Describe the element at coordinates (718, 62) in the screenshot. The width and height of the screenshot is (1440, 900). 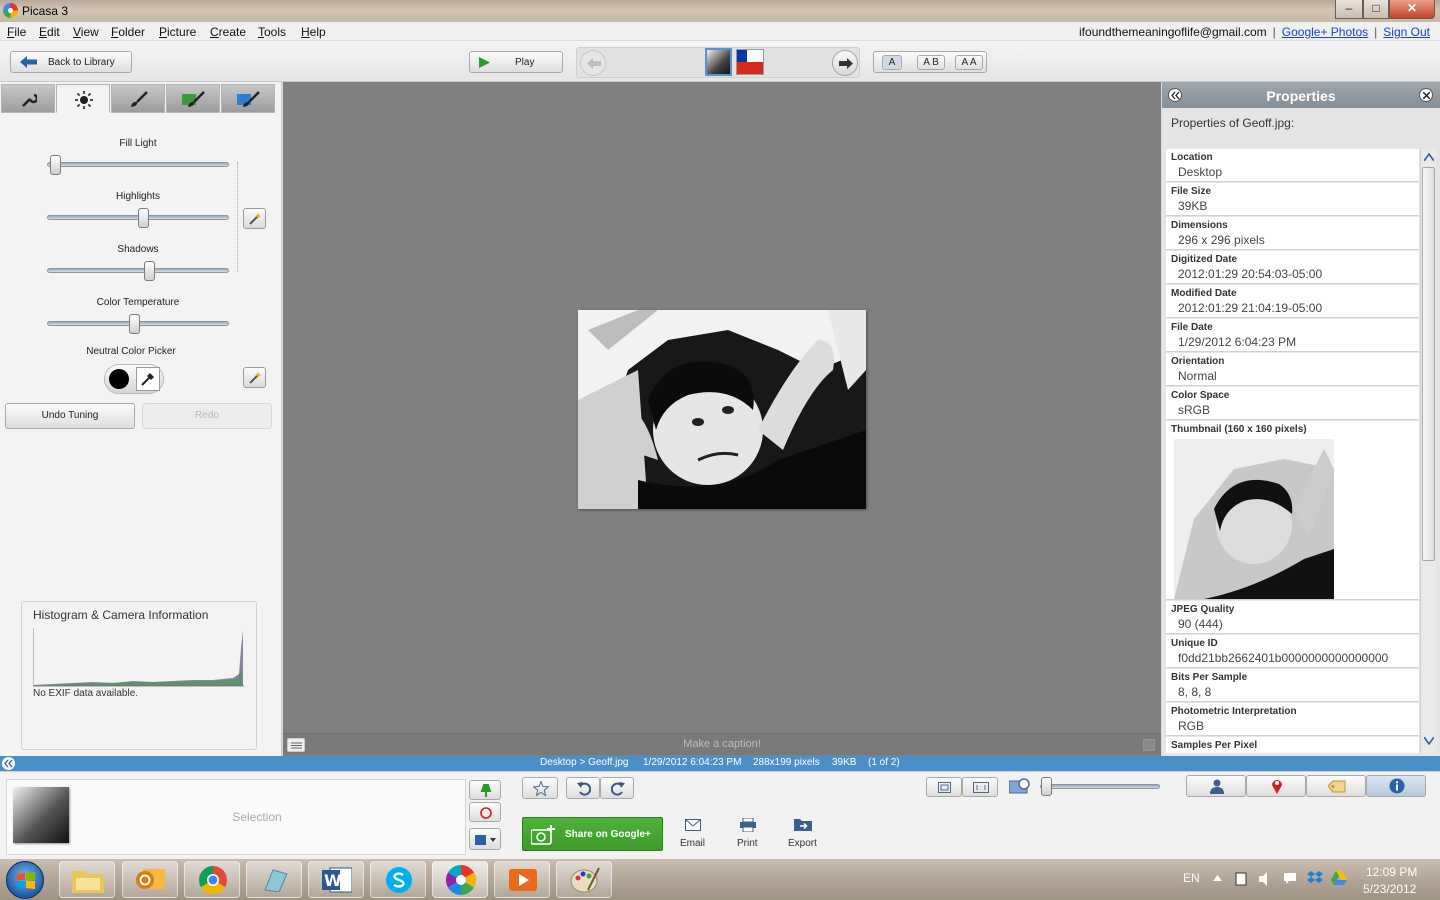
I see `filmstrip-thumb-current` at that location.